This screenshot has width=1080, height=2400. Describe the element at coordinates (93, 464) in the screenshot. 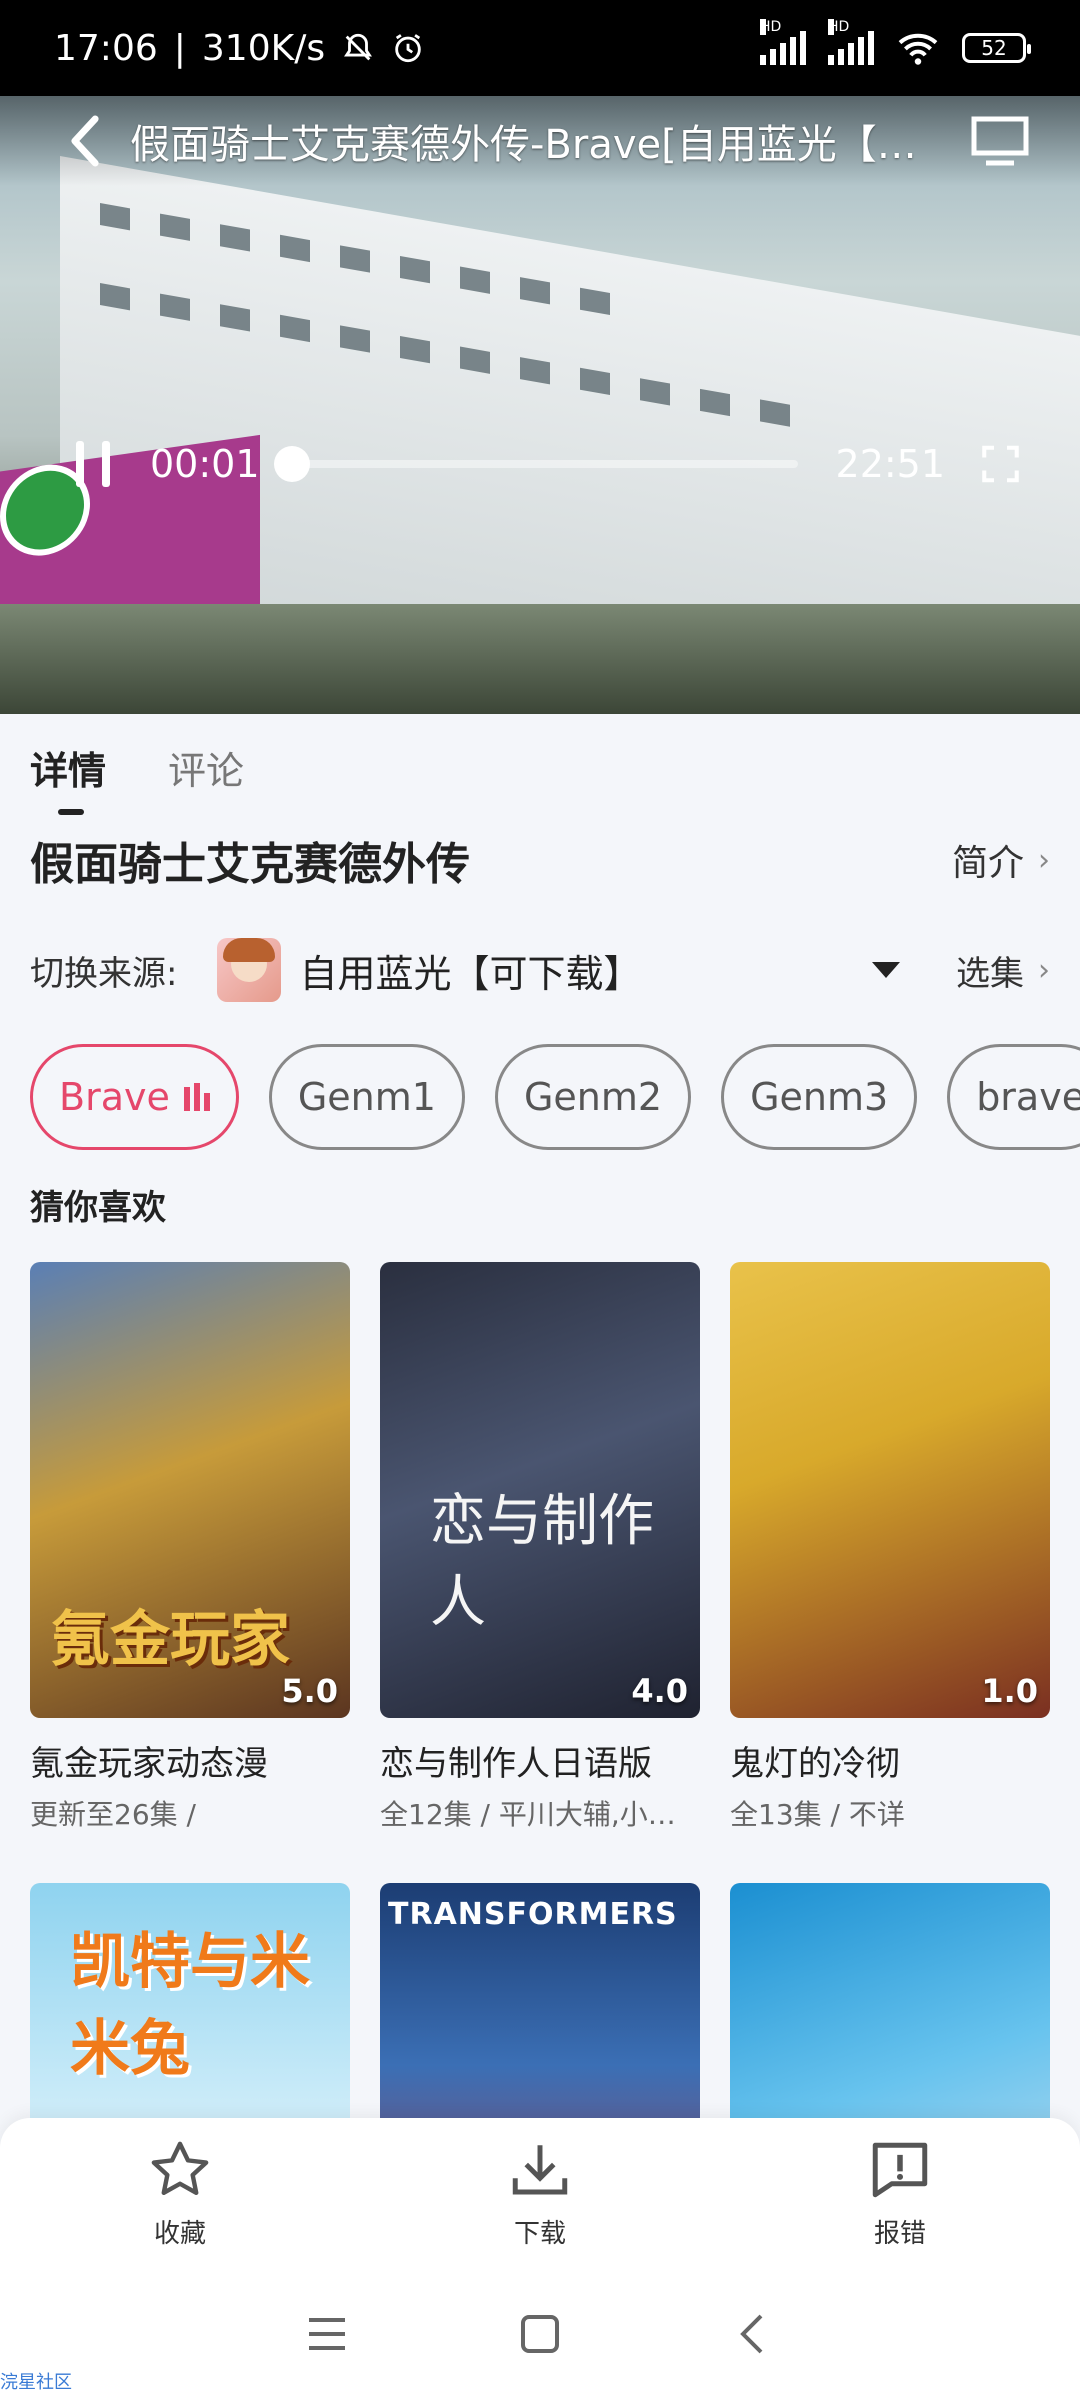

I see `pause-icon` at that location.